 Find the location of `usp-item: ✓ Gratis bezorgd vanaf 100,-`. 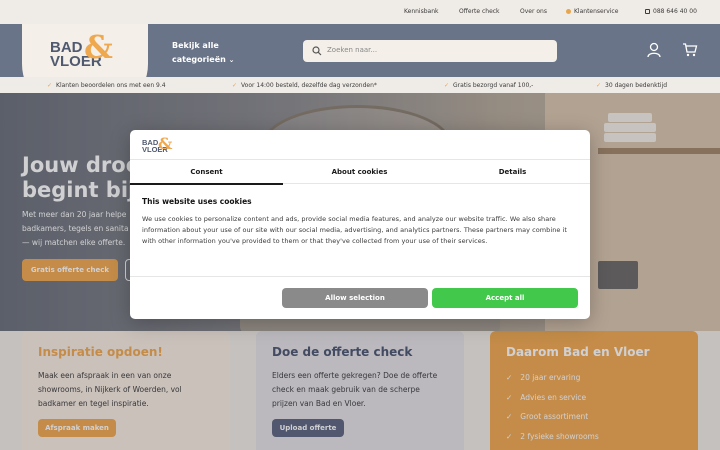

usp-item: ✓ Gratis bezorgd vanaf 100,- is located at coordinates (489, 85).